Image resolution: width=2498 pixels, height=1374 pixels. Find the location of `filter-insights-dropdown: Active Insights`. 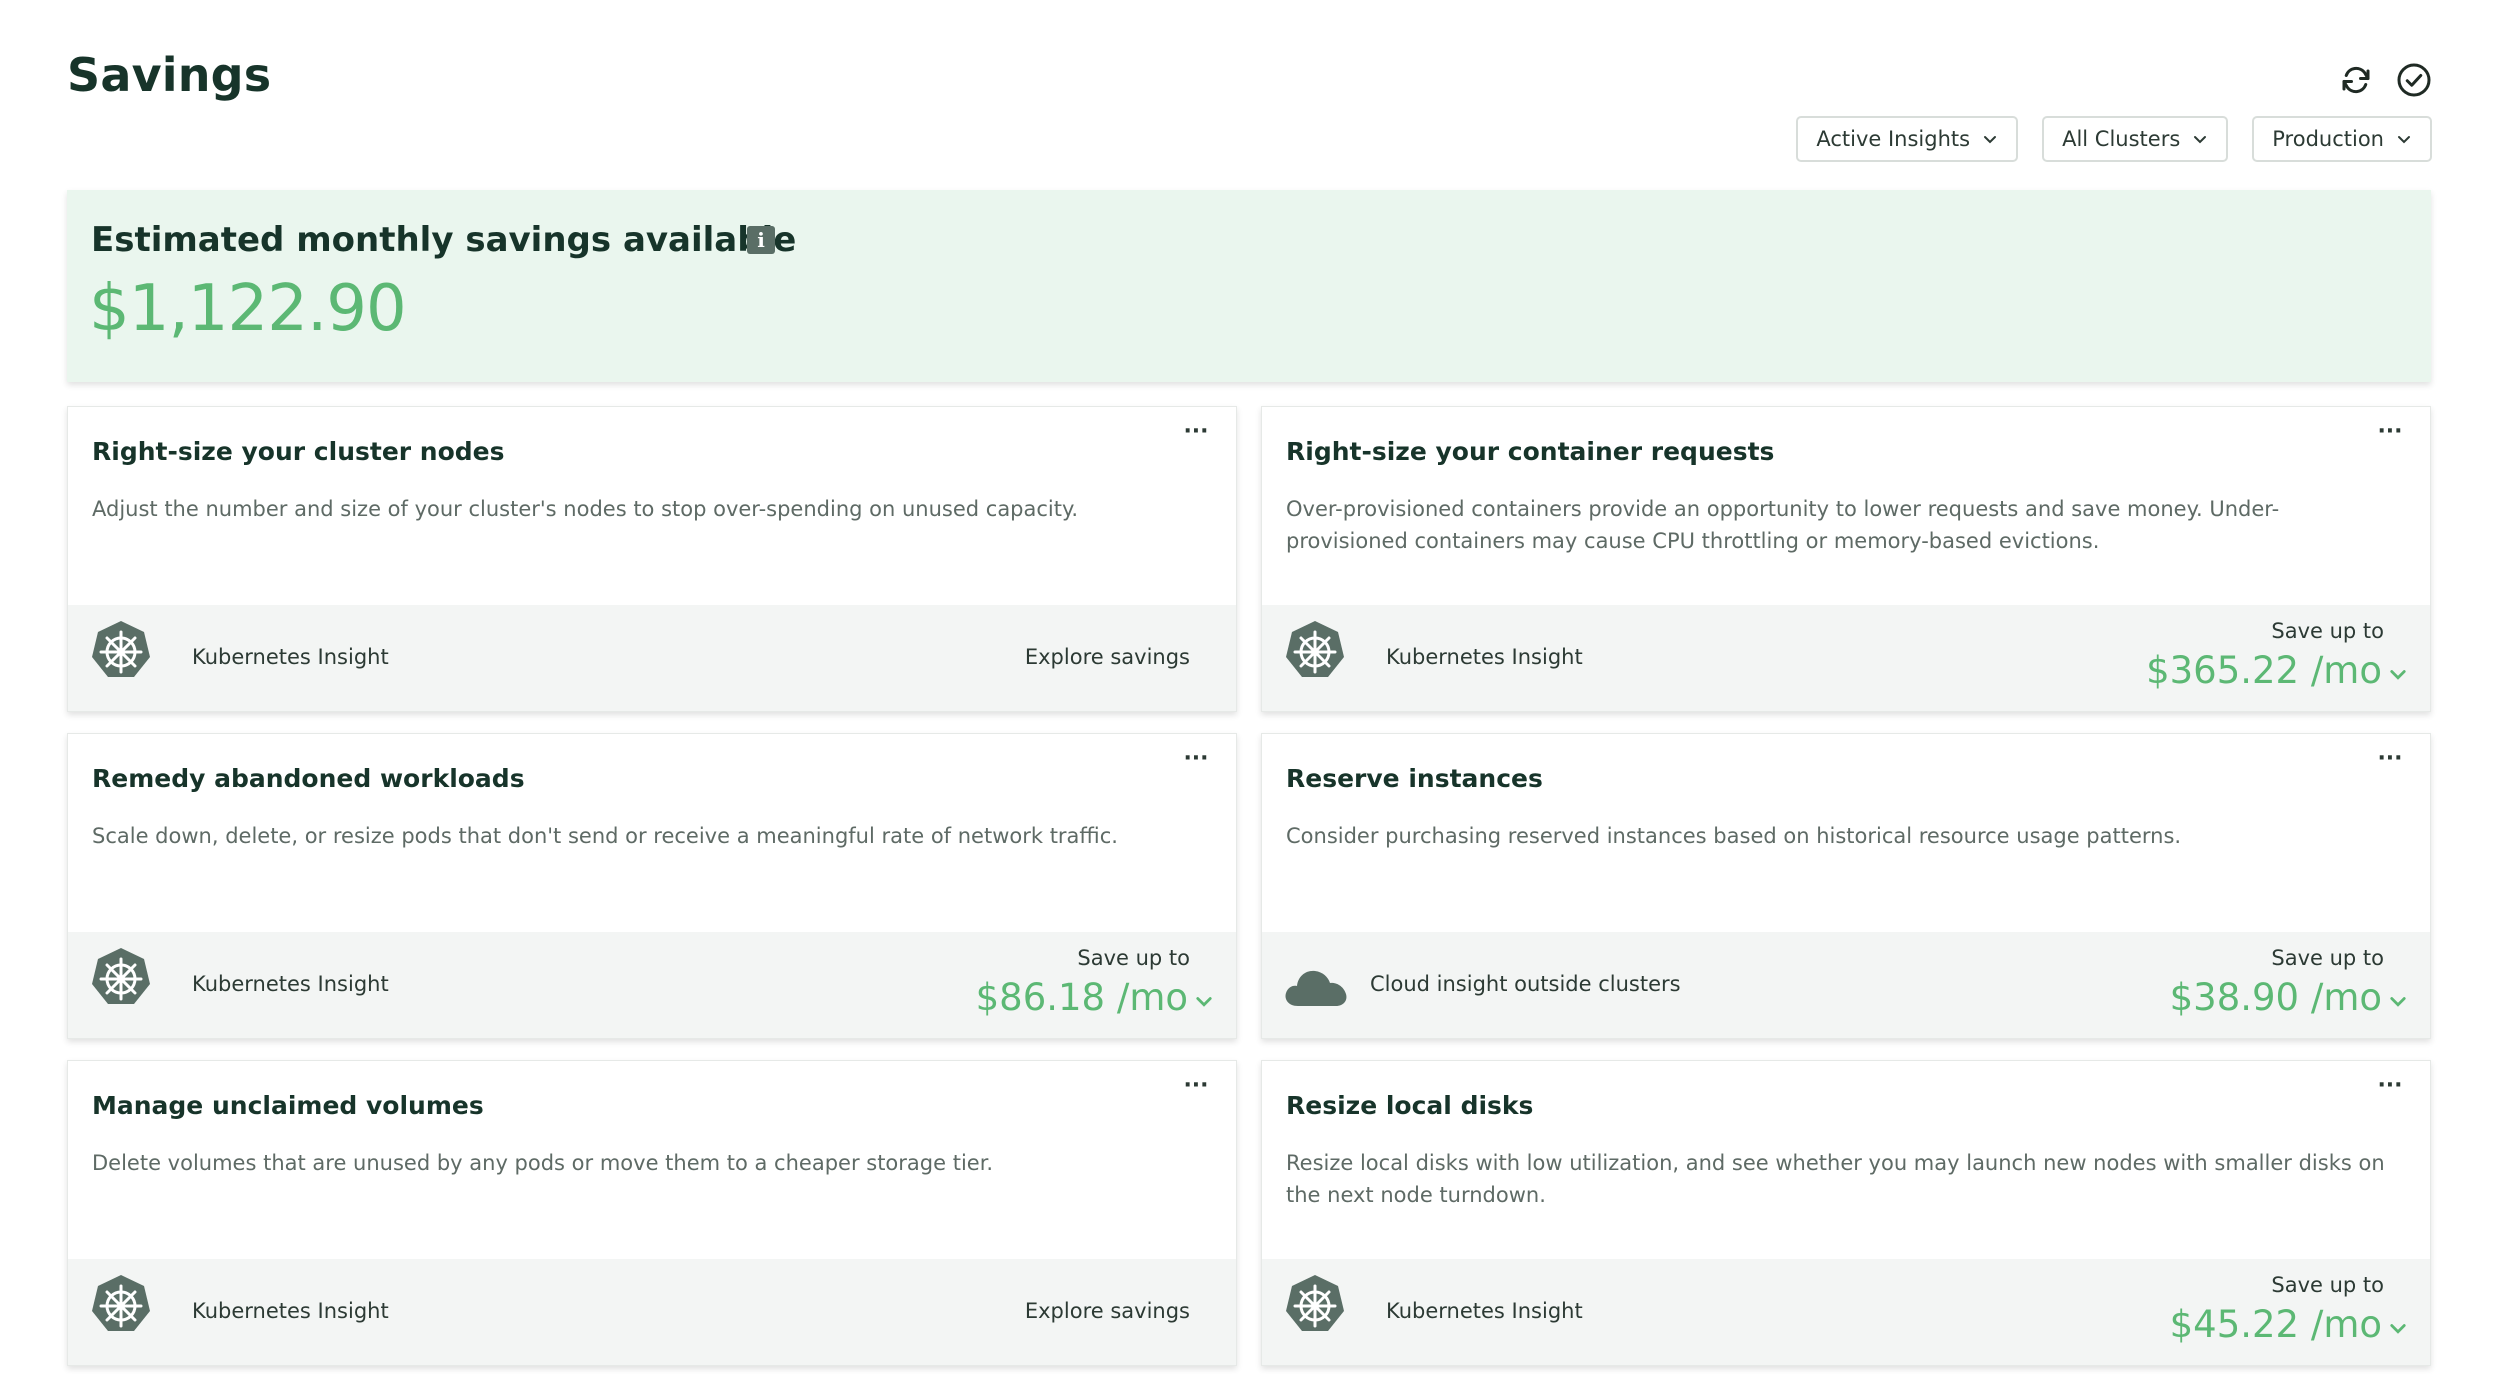

filter-insights-dropdown: Active Insights is located at coordinates (1907, 139).